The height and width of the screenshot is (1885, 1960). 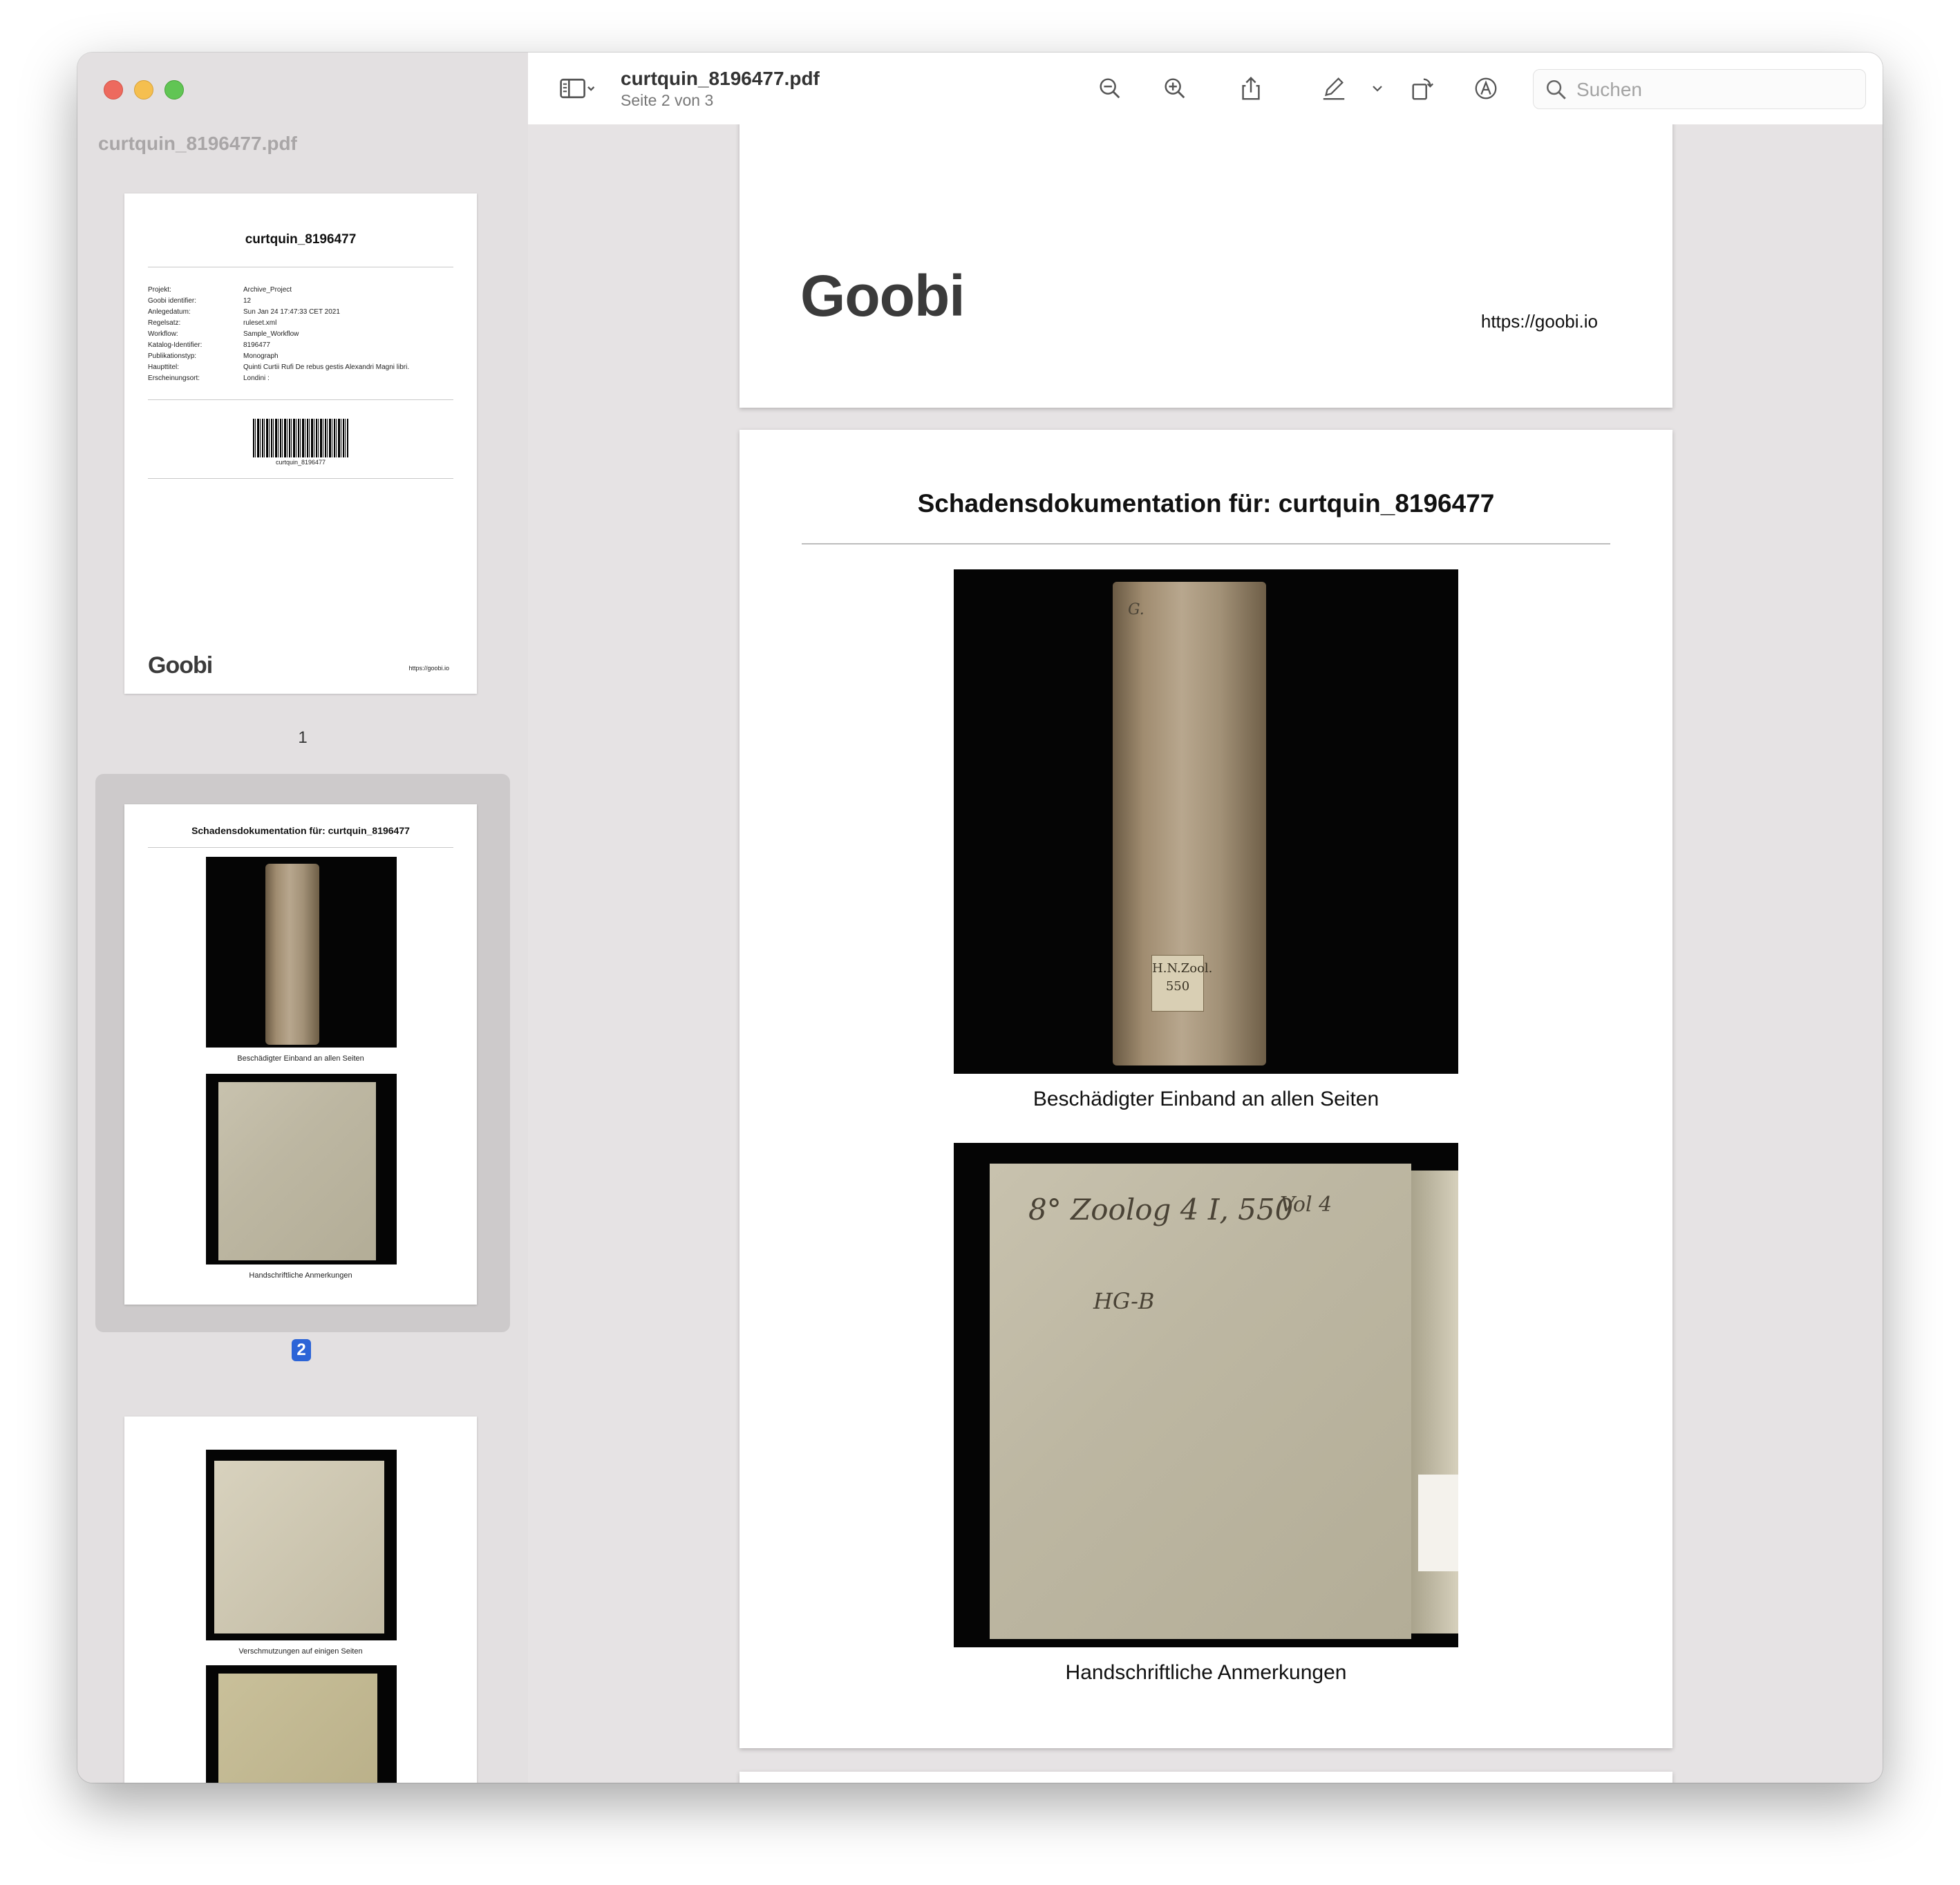 What do you see at coordinates (301, 1169) in the screenshot?
I see `cover-photo-thumbnail` at bounding box center [301, 1169].